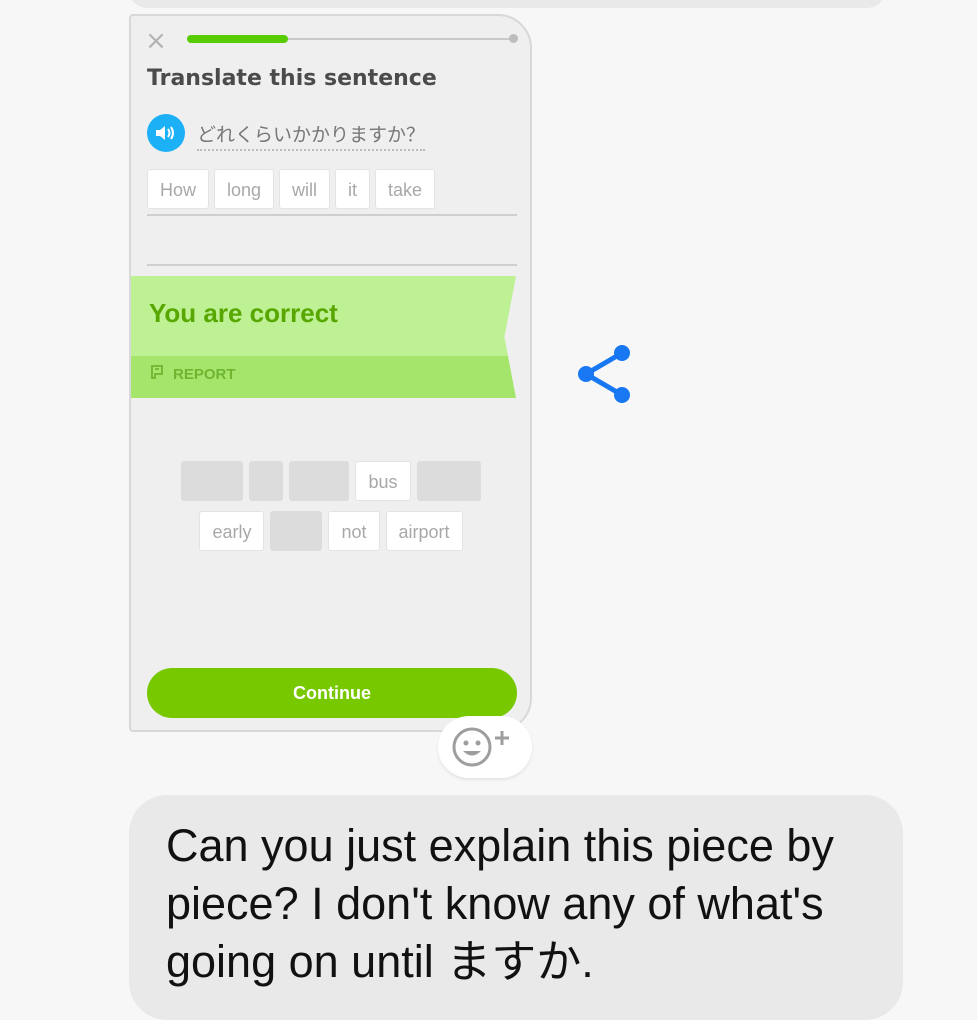  I want to click on word-bank: bus early not airport, so click(330, 511).